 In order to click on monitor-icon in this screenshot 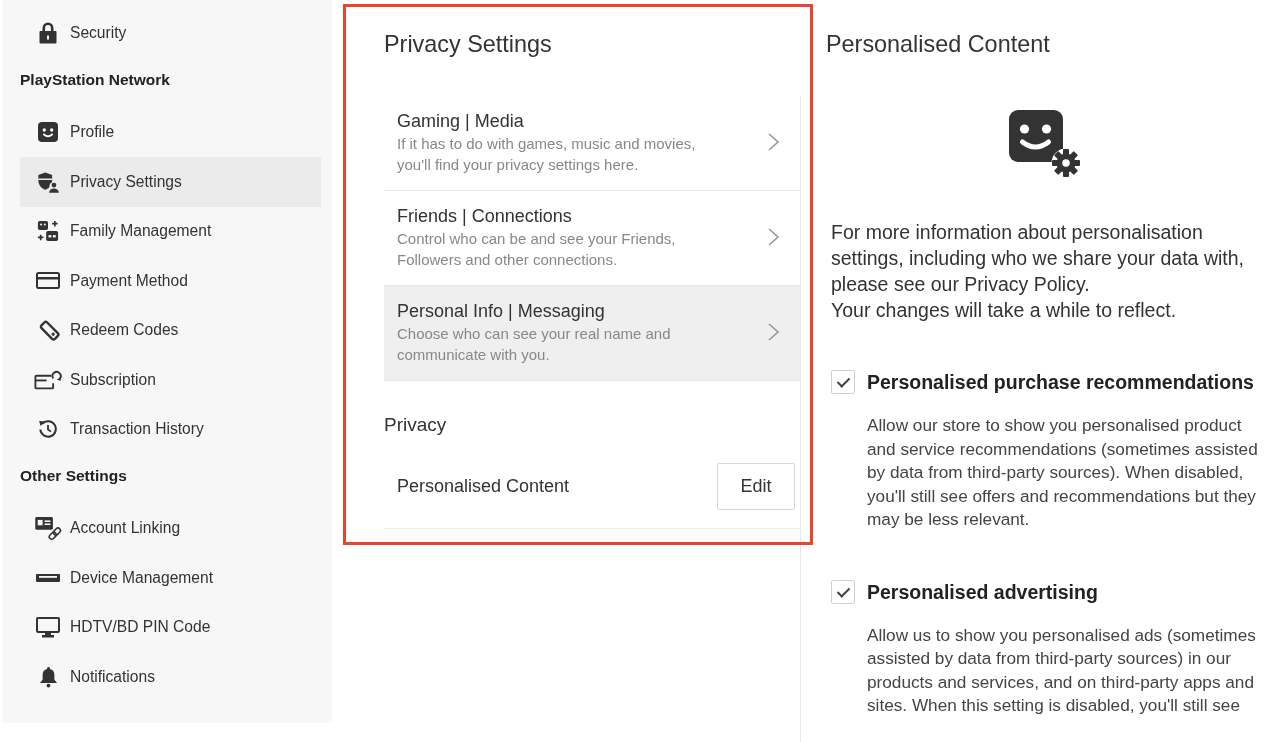, I will do `click(48, 627)`.